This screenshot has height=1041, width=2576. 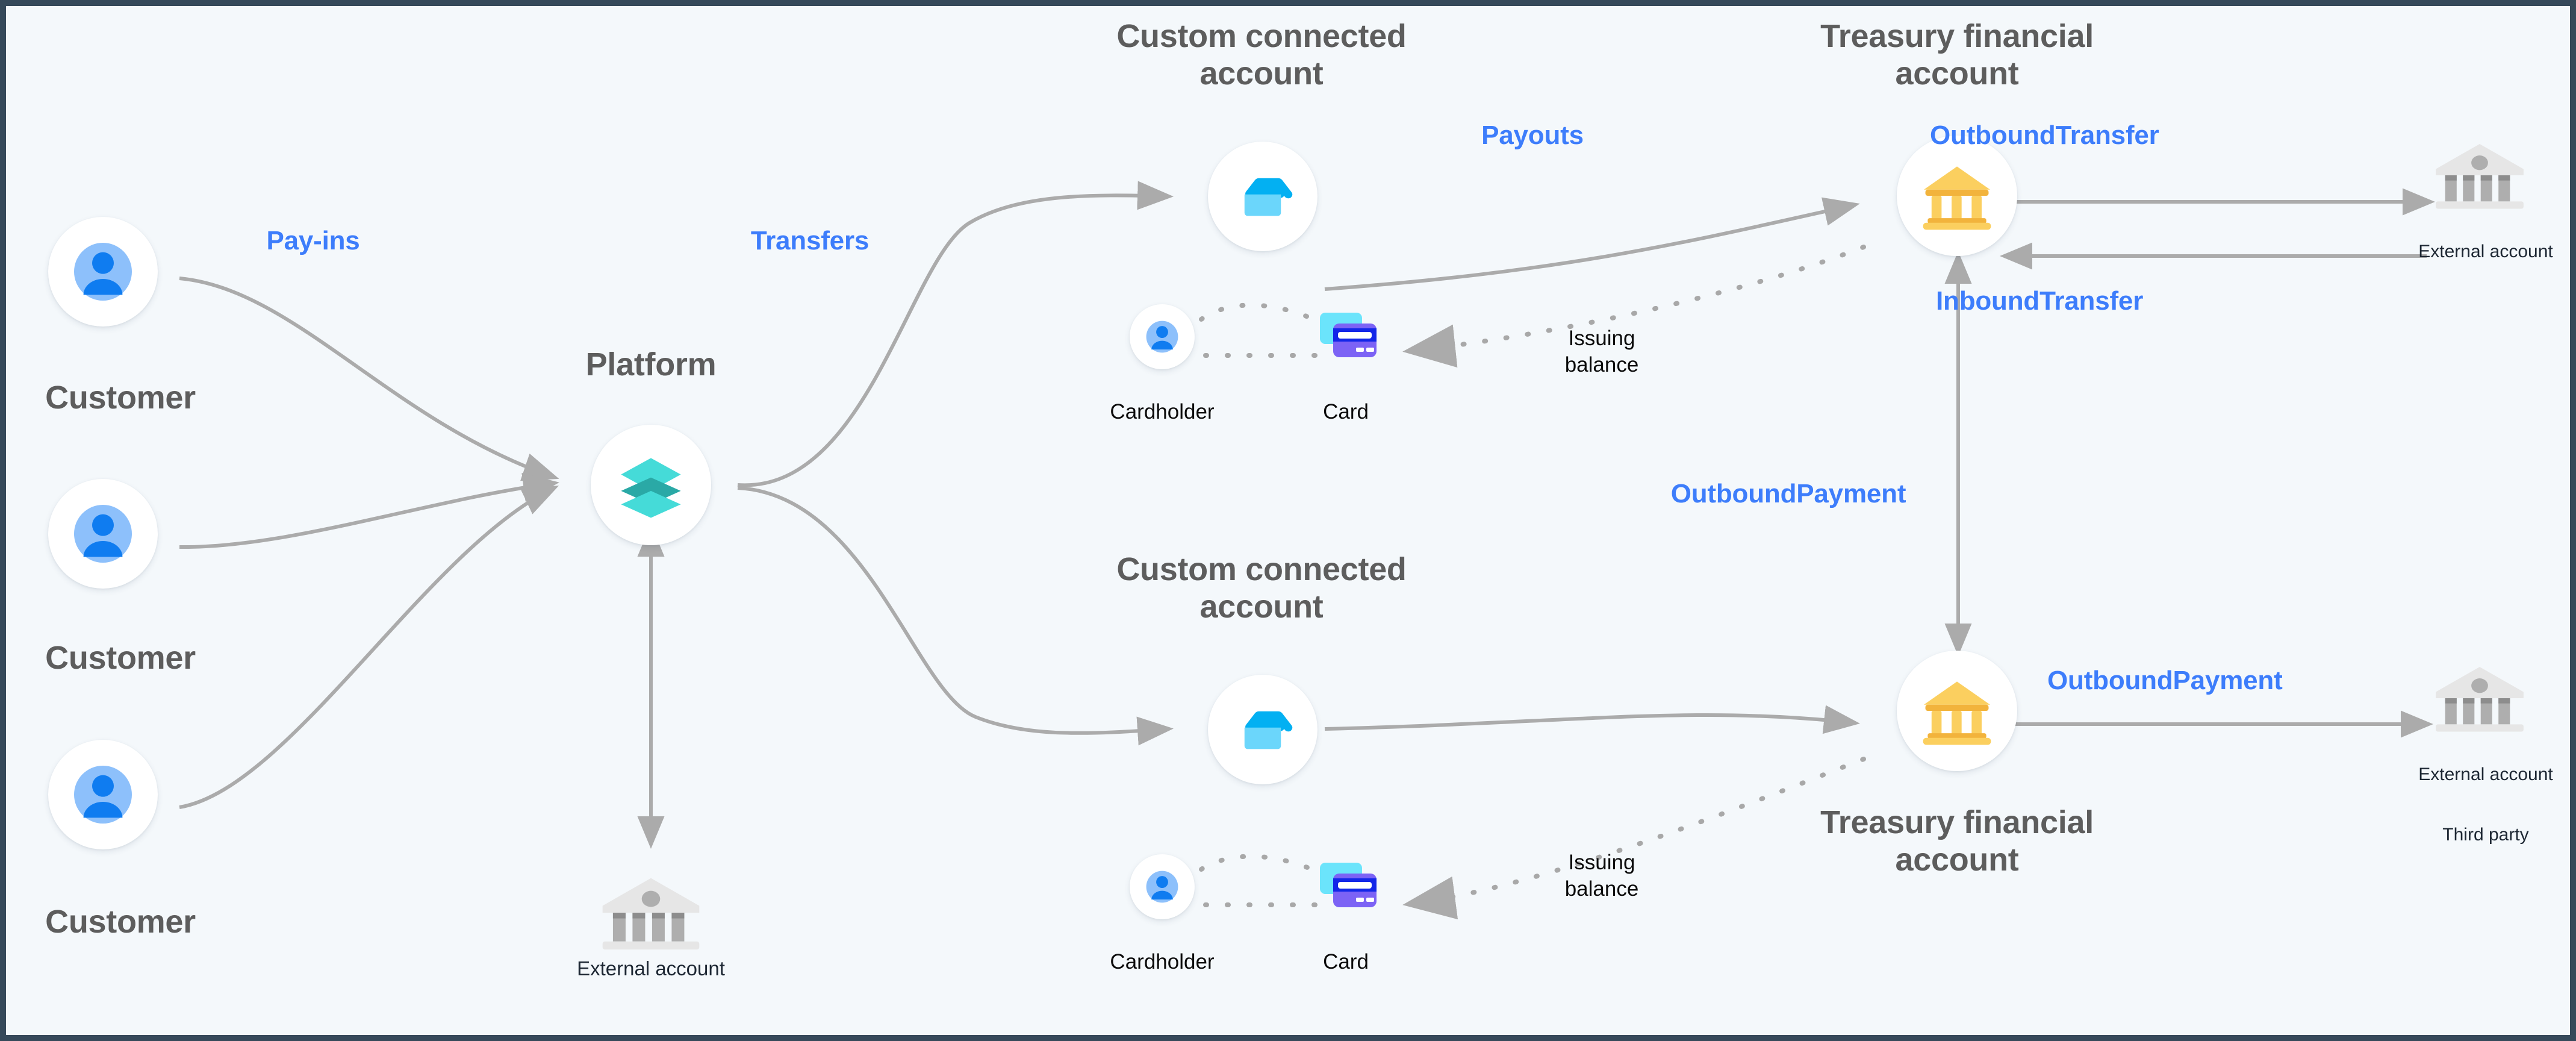 What do you see at coordinates (1163, 962) in the screenshot?
I see `cardholder-label-2: Cardholder` at bounding box center [1163, 962].